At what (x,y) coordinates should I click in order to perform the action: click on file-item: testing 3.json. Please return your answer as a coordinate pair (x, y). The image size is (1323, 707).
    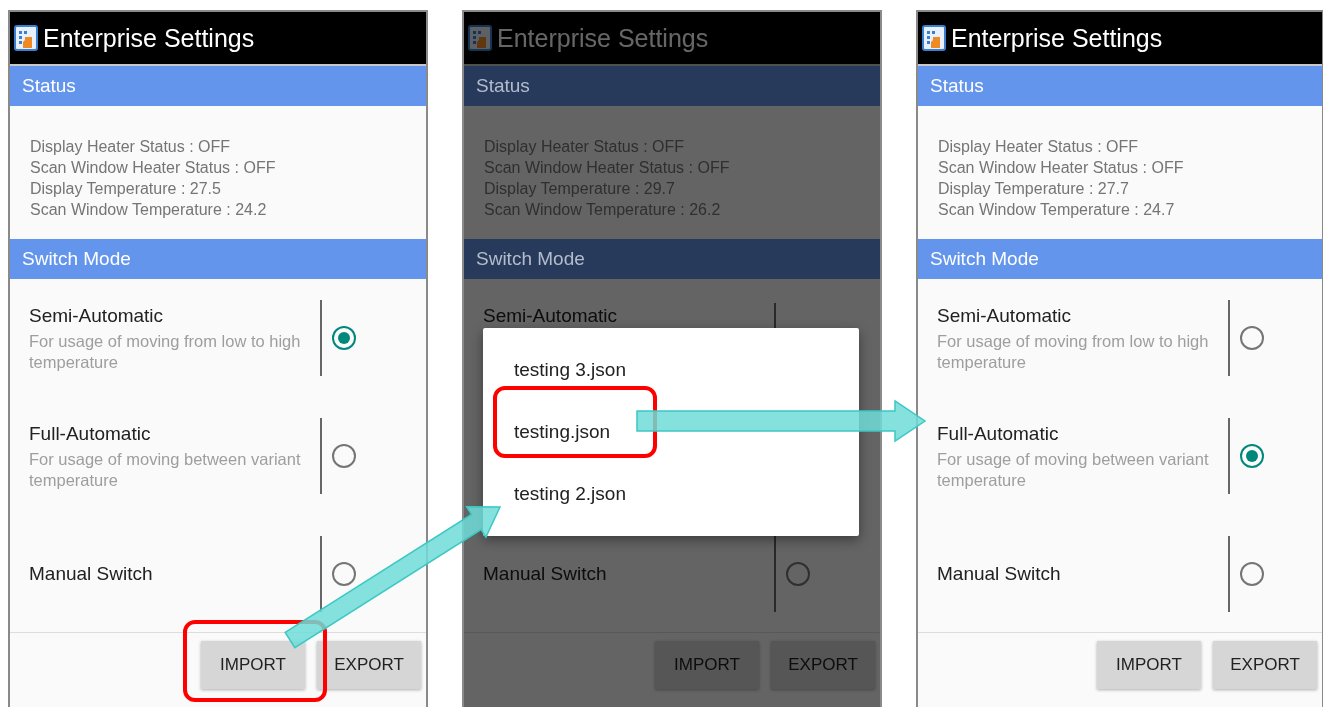
    Looking at the image, I should click on (671, 370).